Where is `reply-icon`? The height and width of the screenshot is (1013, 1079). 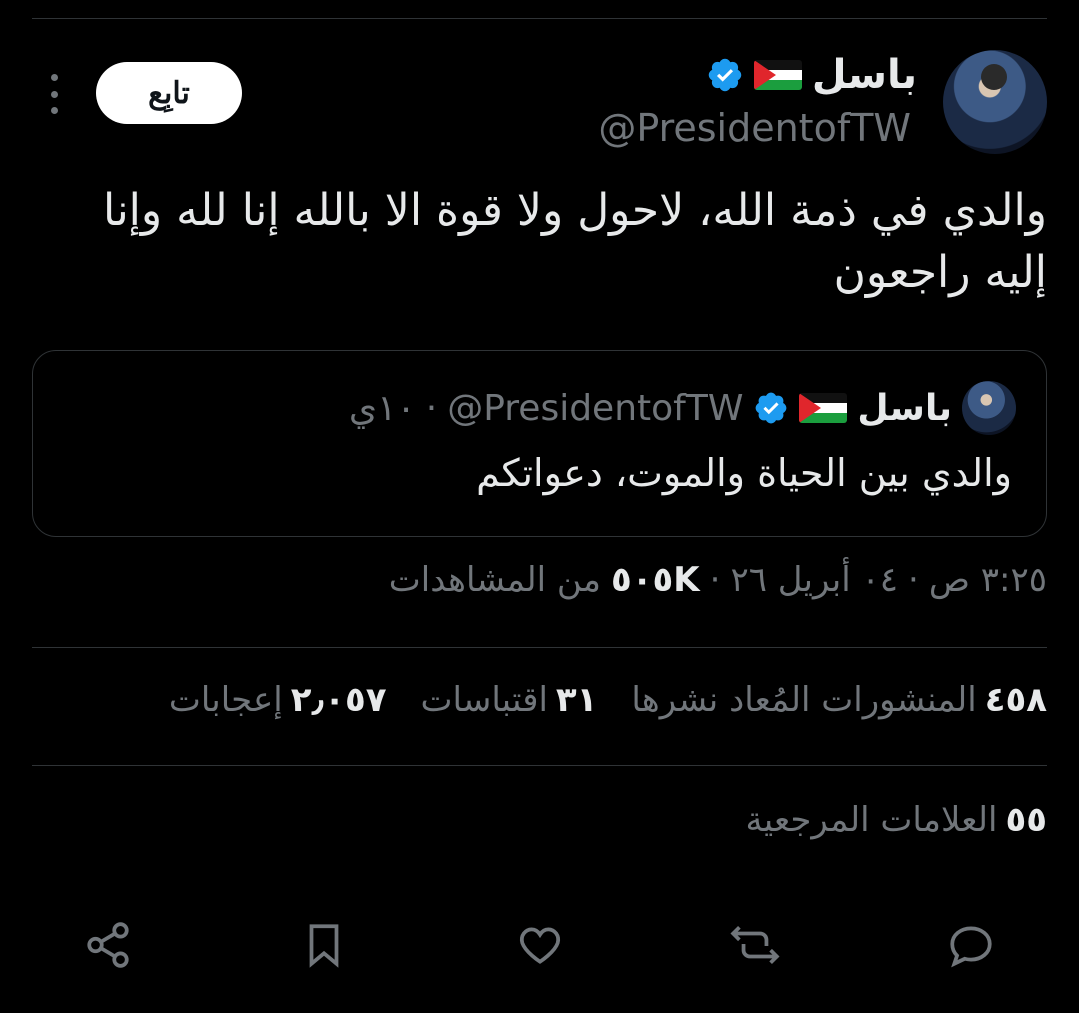 reply-icon is located at coordinates (971, 947).